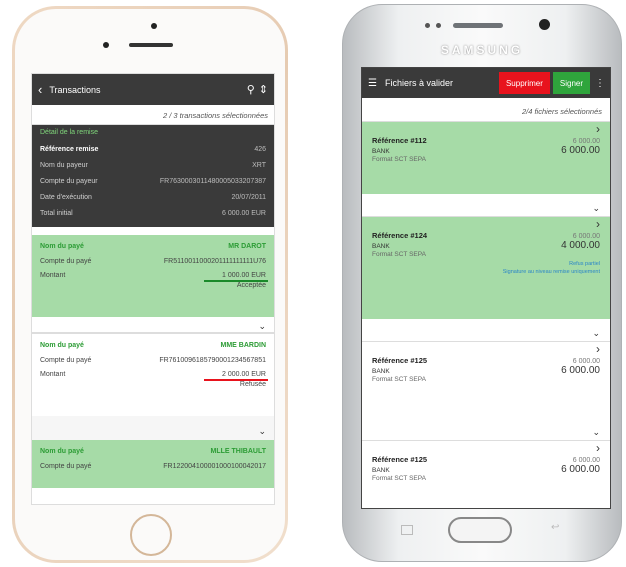  I want to click on account-value: FR122004100001000100042017, so click(214, 466).